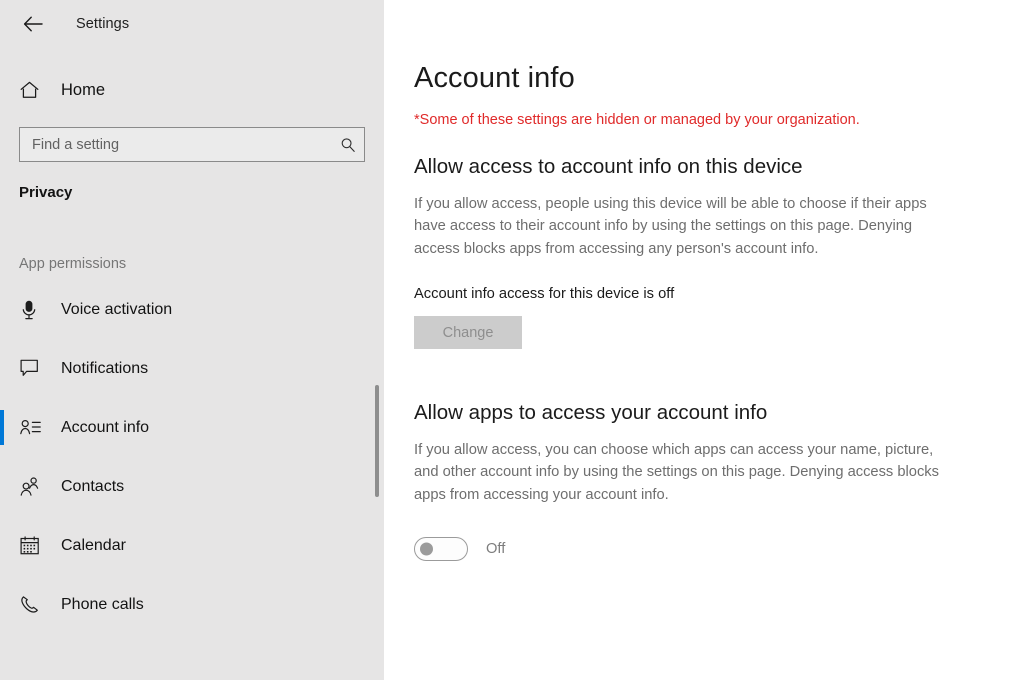  I want to click on microphone-icon, so click(33, 310).